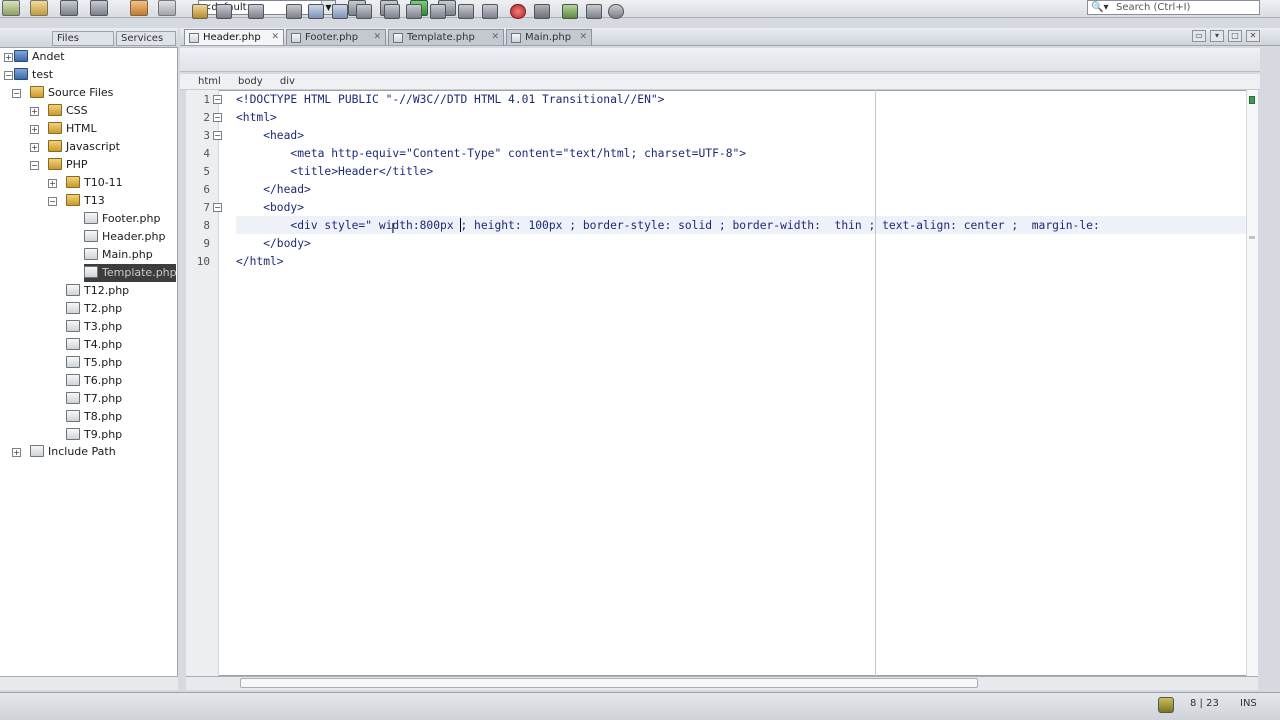  I want to click on scrollbar-thumb, so click(609, 683).